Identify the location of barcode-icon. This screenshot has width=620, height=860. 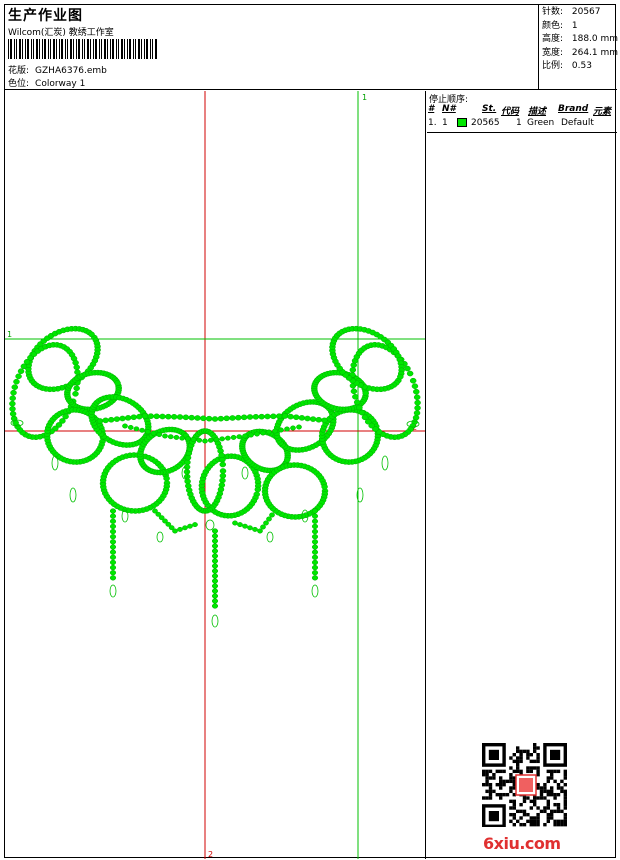
(82, 49).